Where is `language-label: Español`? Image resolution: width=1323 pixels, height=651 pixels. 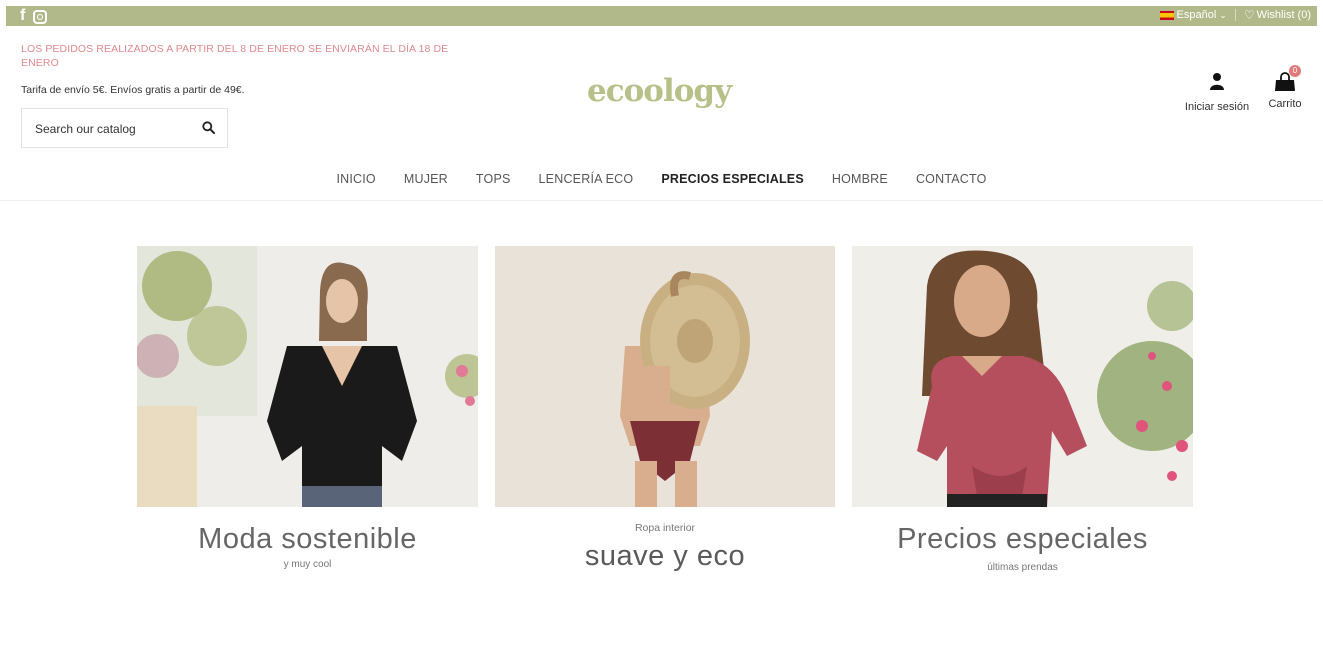
language-label: Español is located at coordinates (1196, 15).